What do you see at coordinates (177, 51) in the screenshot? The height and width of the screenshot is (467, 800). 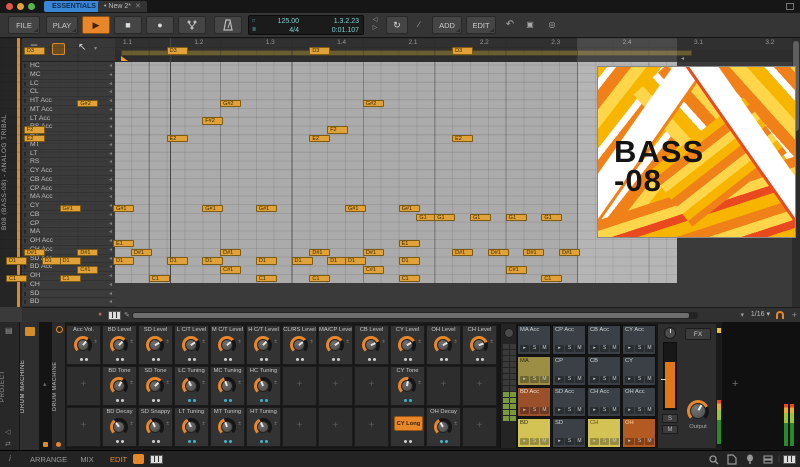 I see `note-event: D3` at bounding box center [177, 51].